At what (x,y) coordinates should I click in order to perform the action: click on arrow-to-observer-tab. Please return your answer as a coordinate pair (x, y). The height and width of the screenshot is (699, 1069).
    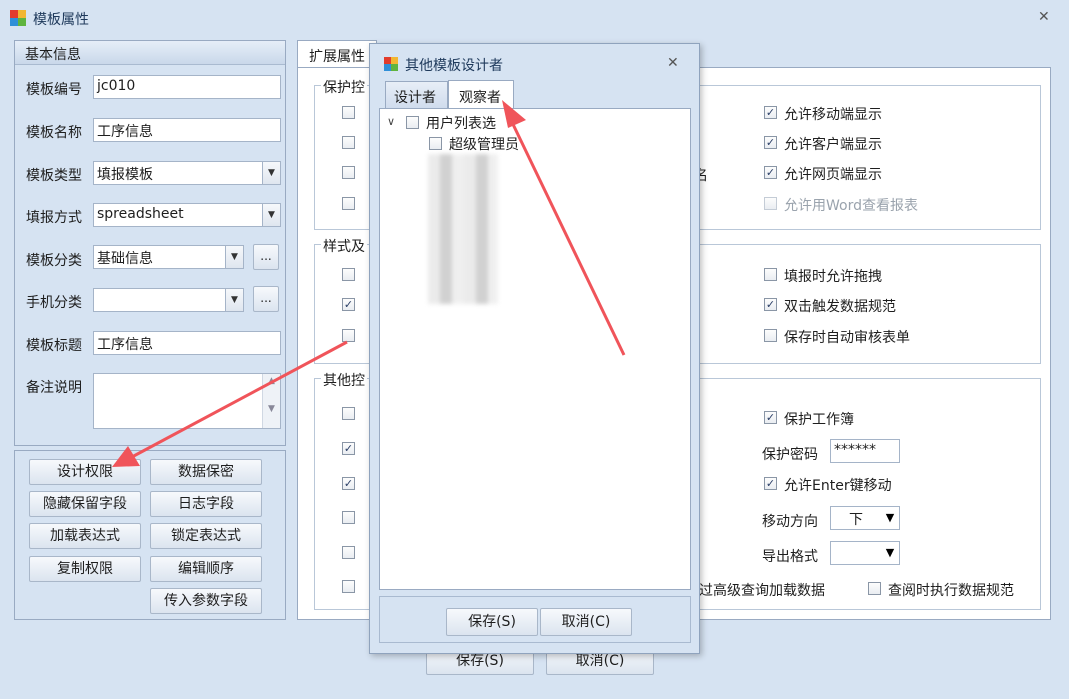
    Looking at the image, I should click on (567, 236).